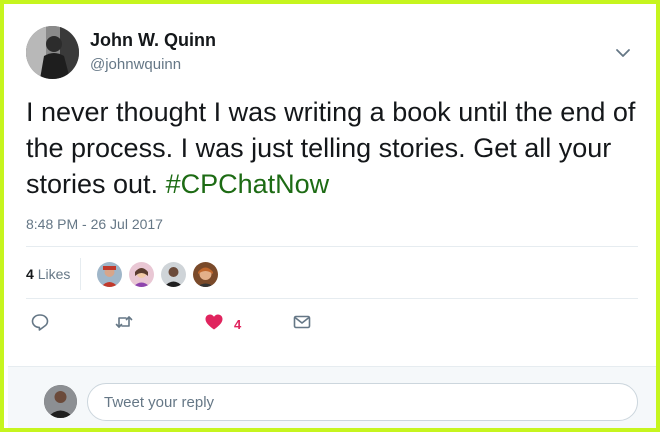 Image resolution: width=660 pixels, height=432 pixels. Describe the element at coordinates (153, 40) in the screenshot. I see `user-name: John W. Quinn` at that location.